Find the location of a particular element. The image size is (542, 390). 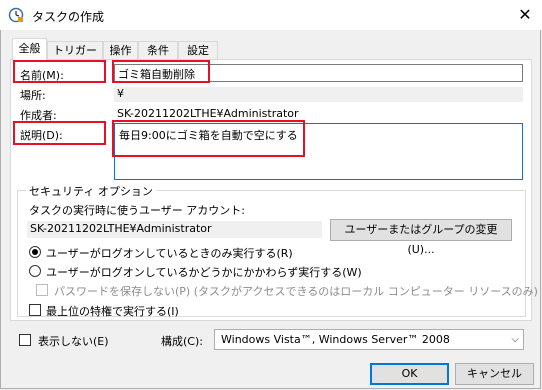

location-label: 場所: is located at coordinates (33, 95).